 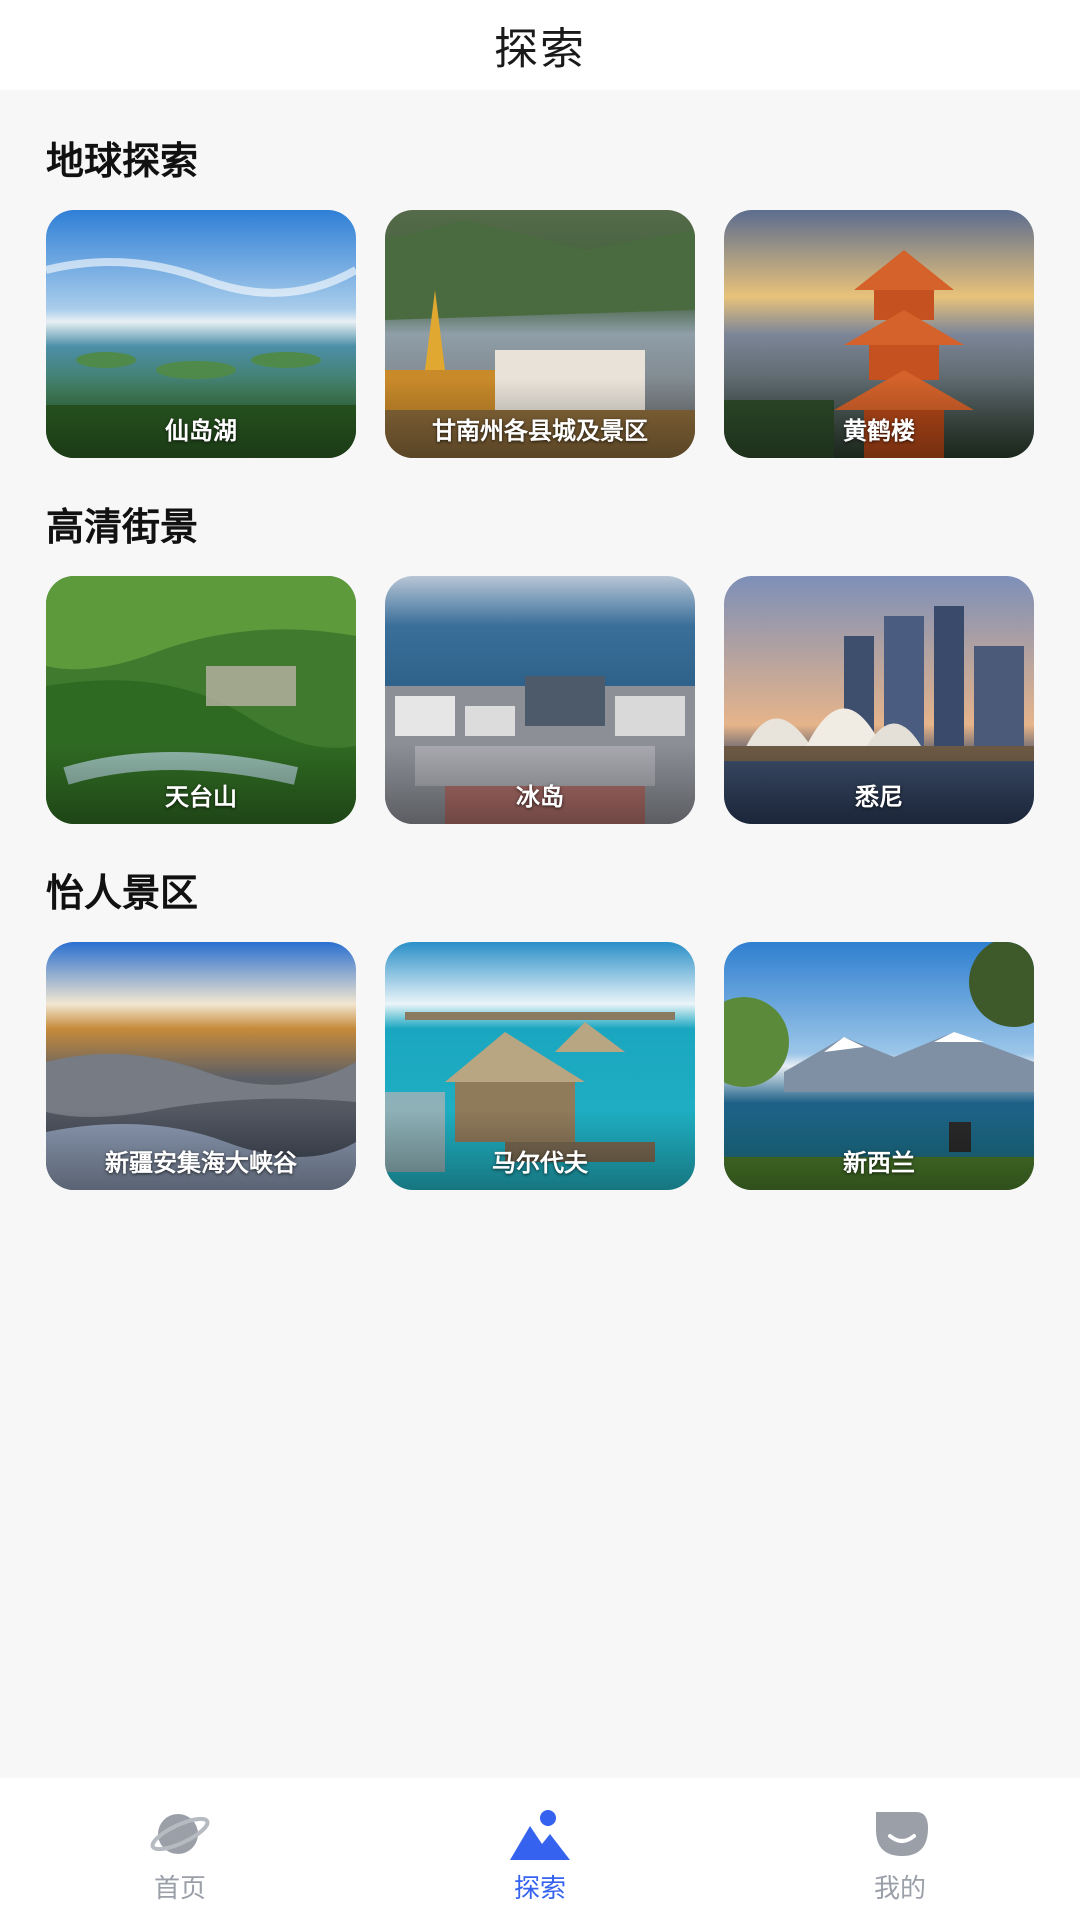 What do you see at coordinates (201, 431) in the screenshot?
I see `card-label: 仙岛湖` at bounding box center [201, 431].